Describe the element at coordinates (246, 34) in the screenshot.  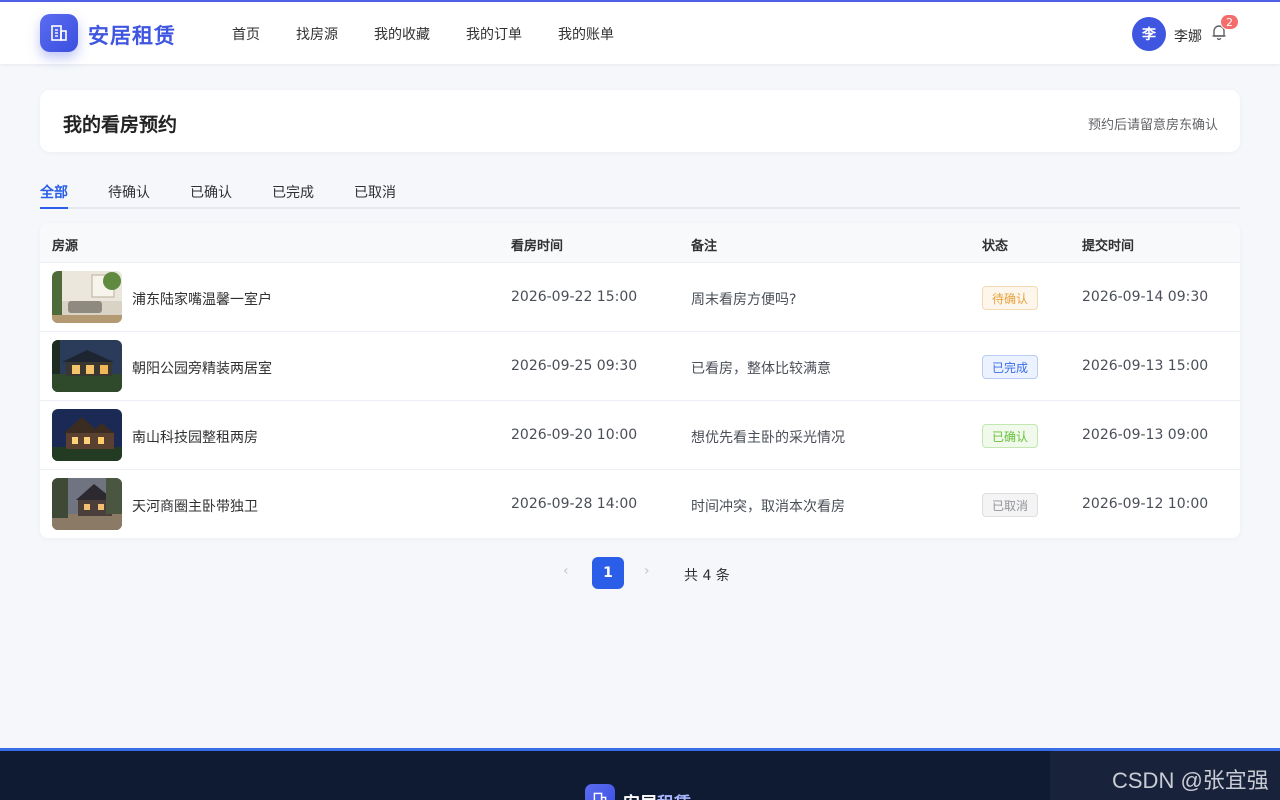
I see `nav-item-home: 首页` at that location.